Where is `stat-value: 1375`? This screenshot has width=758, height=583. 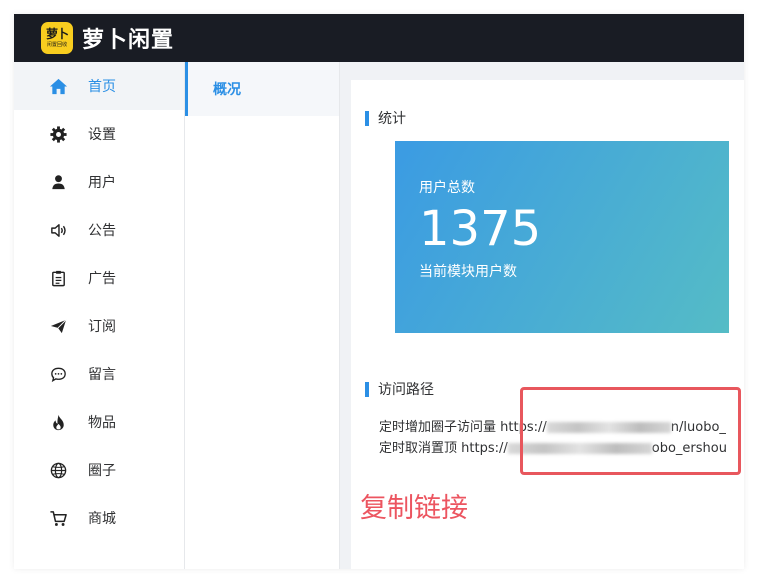
stat-value: 1375 is located at coordinates (480, 229).